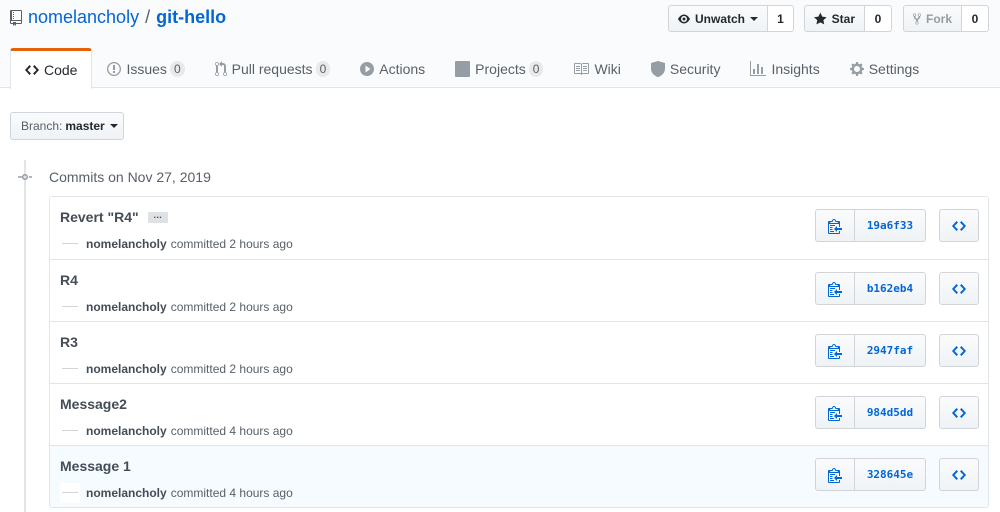  I want to click on sha-group: 328645e, so click(870, 474).